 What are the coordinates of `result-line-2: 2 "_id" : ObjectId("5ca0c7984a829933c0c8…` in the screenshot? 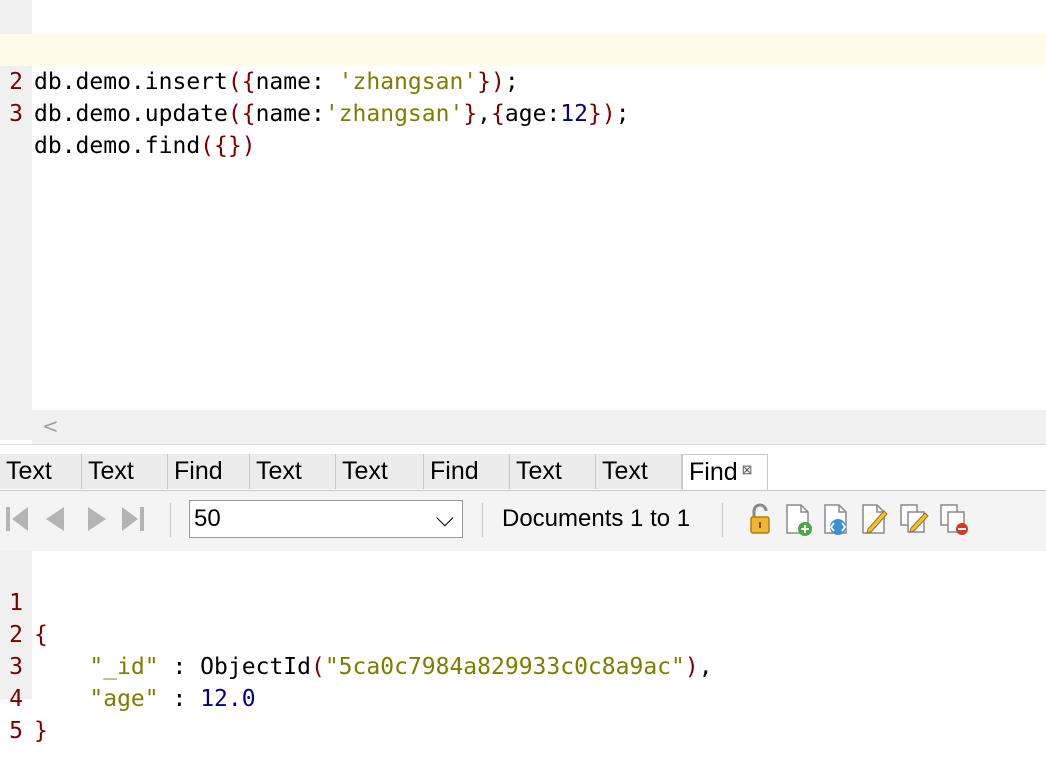 It's located at (523, 633).